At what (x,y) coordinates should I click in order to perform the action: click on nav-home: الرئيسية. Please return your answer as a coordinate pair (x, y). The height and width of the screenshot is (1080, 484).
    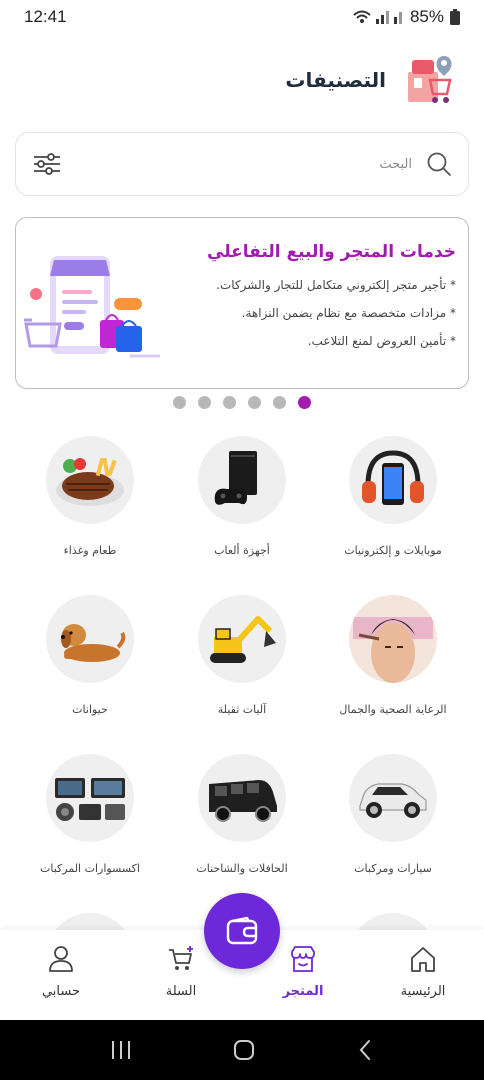
    Looking at the image, I should click on (423, 970).